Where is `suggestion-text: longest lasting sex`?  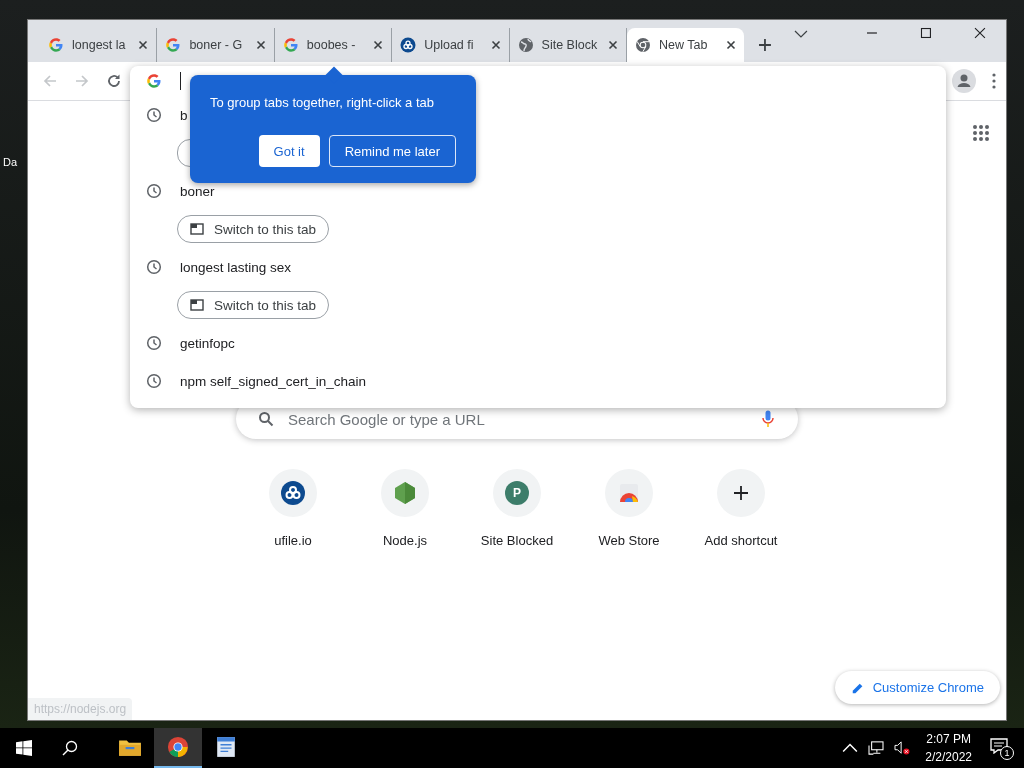
suggestion-text: longest lasting sex is located at coordinates (236, 267).